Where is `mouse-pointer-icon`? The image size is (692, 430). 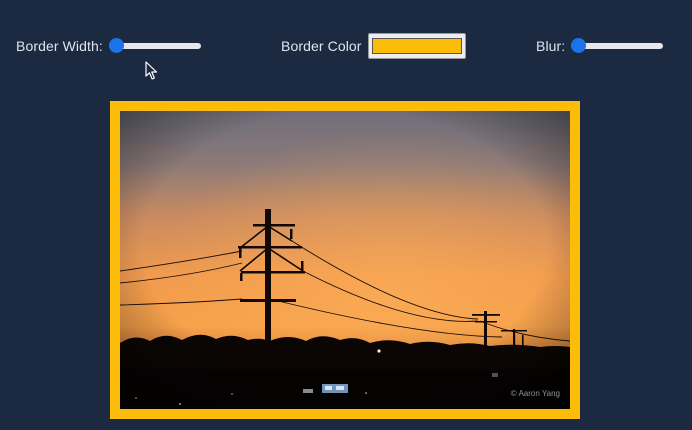
mouse-pointer-icon is located at coordinates (151, 70).